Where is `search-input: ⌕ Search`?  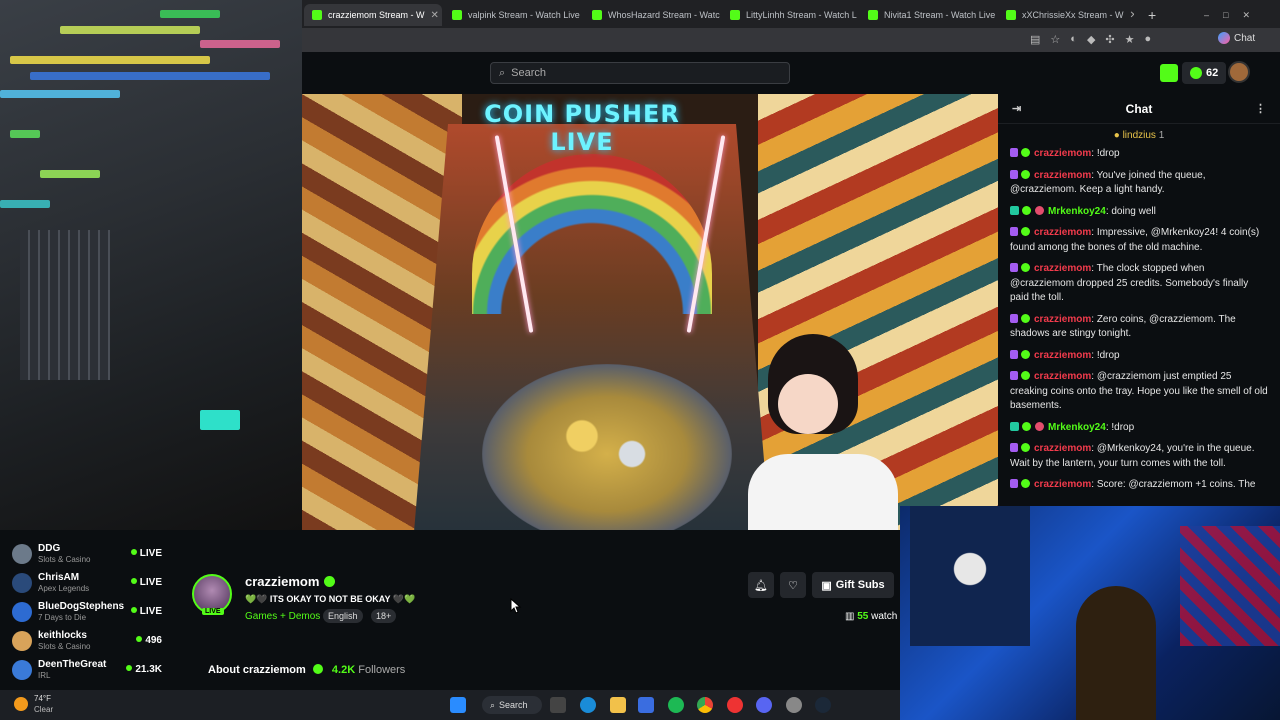 search-input: ⌕ Search is located at coordinates (640, 73).